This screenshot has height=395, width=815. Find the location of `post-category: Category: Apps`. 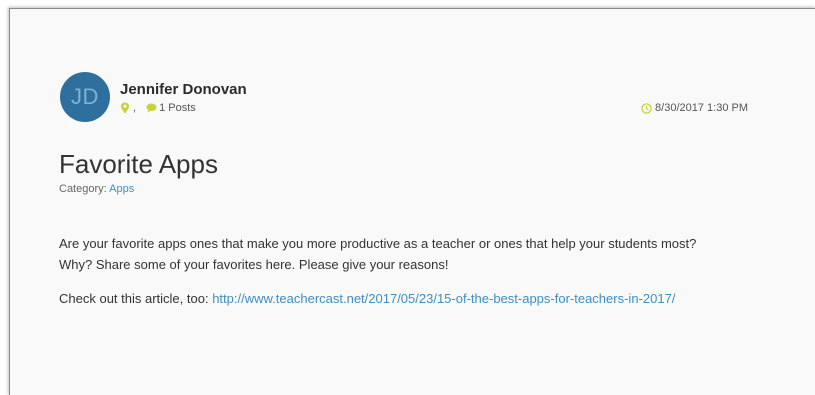

post-category: Category: Apps is located at coordinates (96, 189).